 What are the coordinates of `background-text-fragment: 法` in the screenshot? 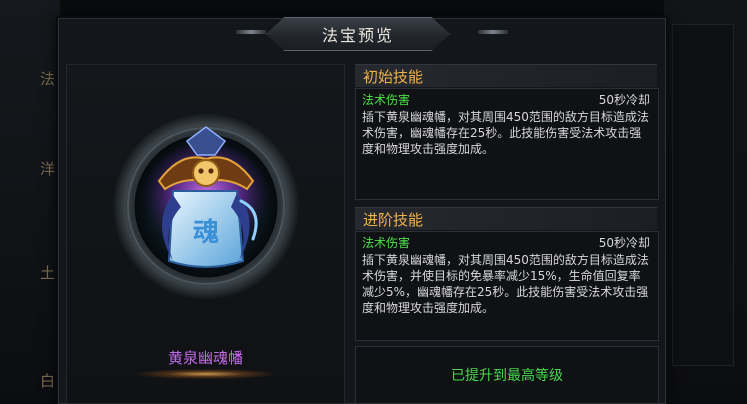 It's located at (48, 79).